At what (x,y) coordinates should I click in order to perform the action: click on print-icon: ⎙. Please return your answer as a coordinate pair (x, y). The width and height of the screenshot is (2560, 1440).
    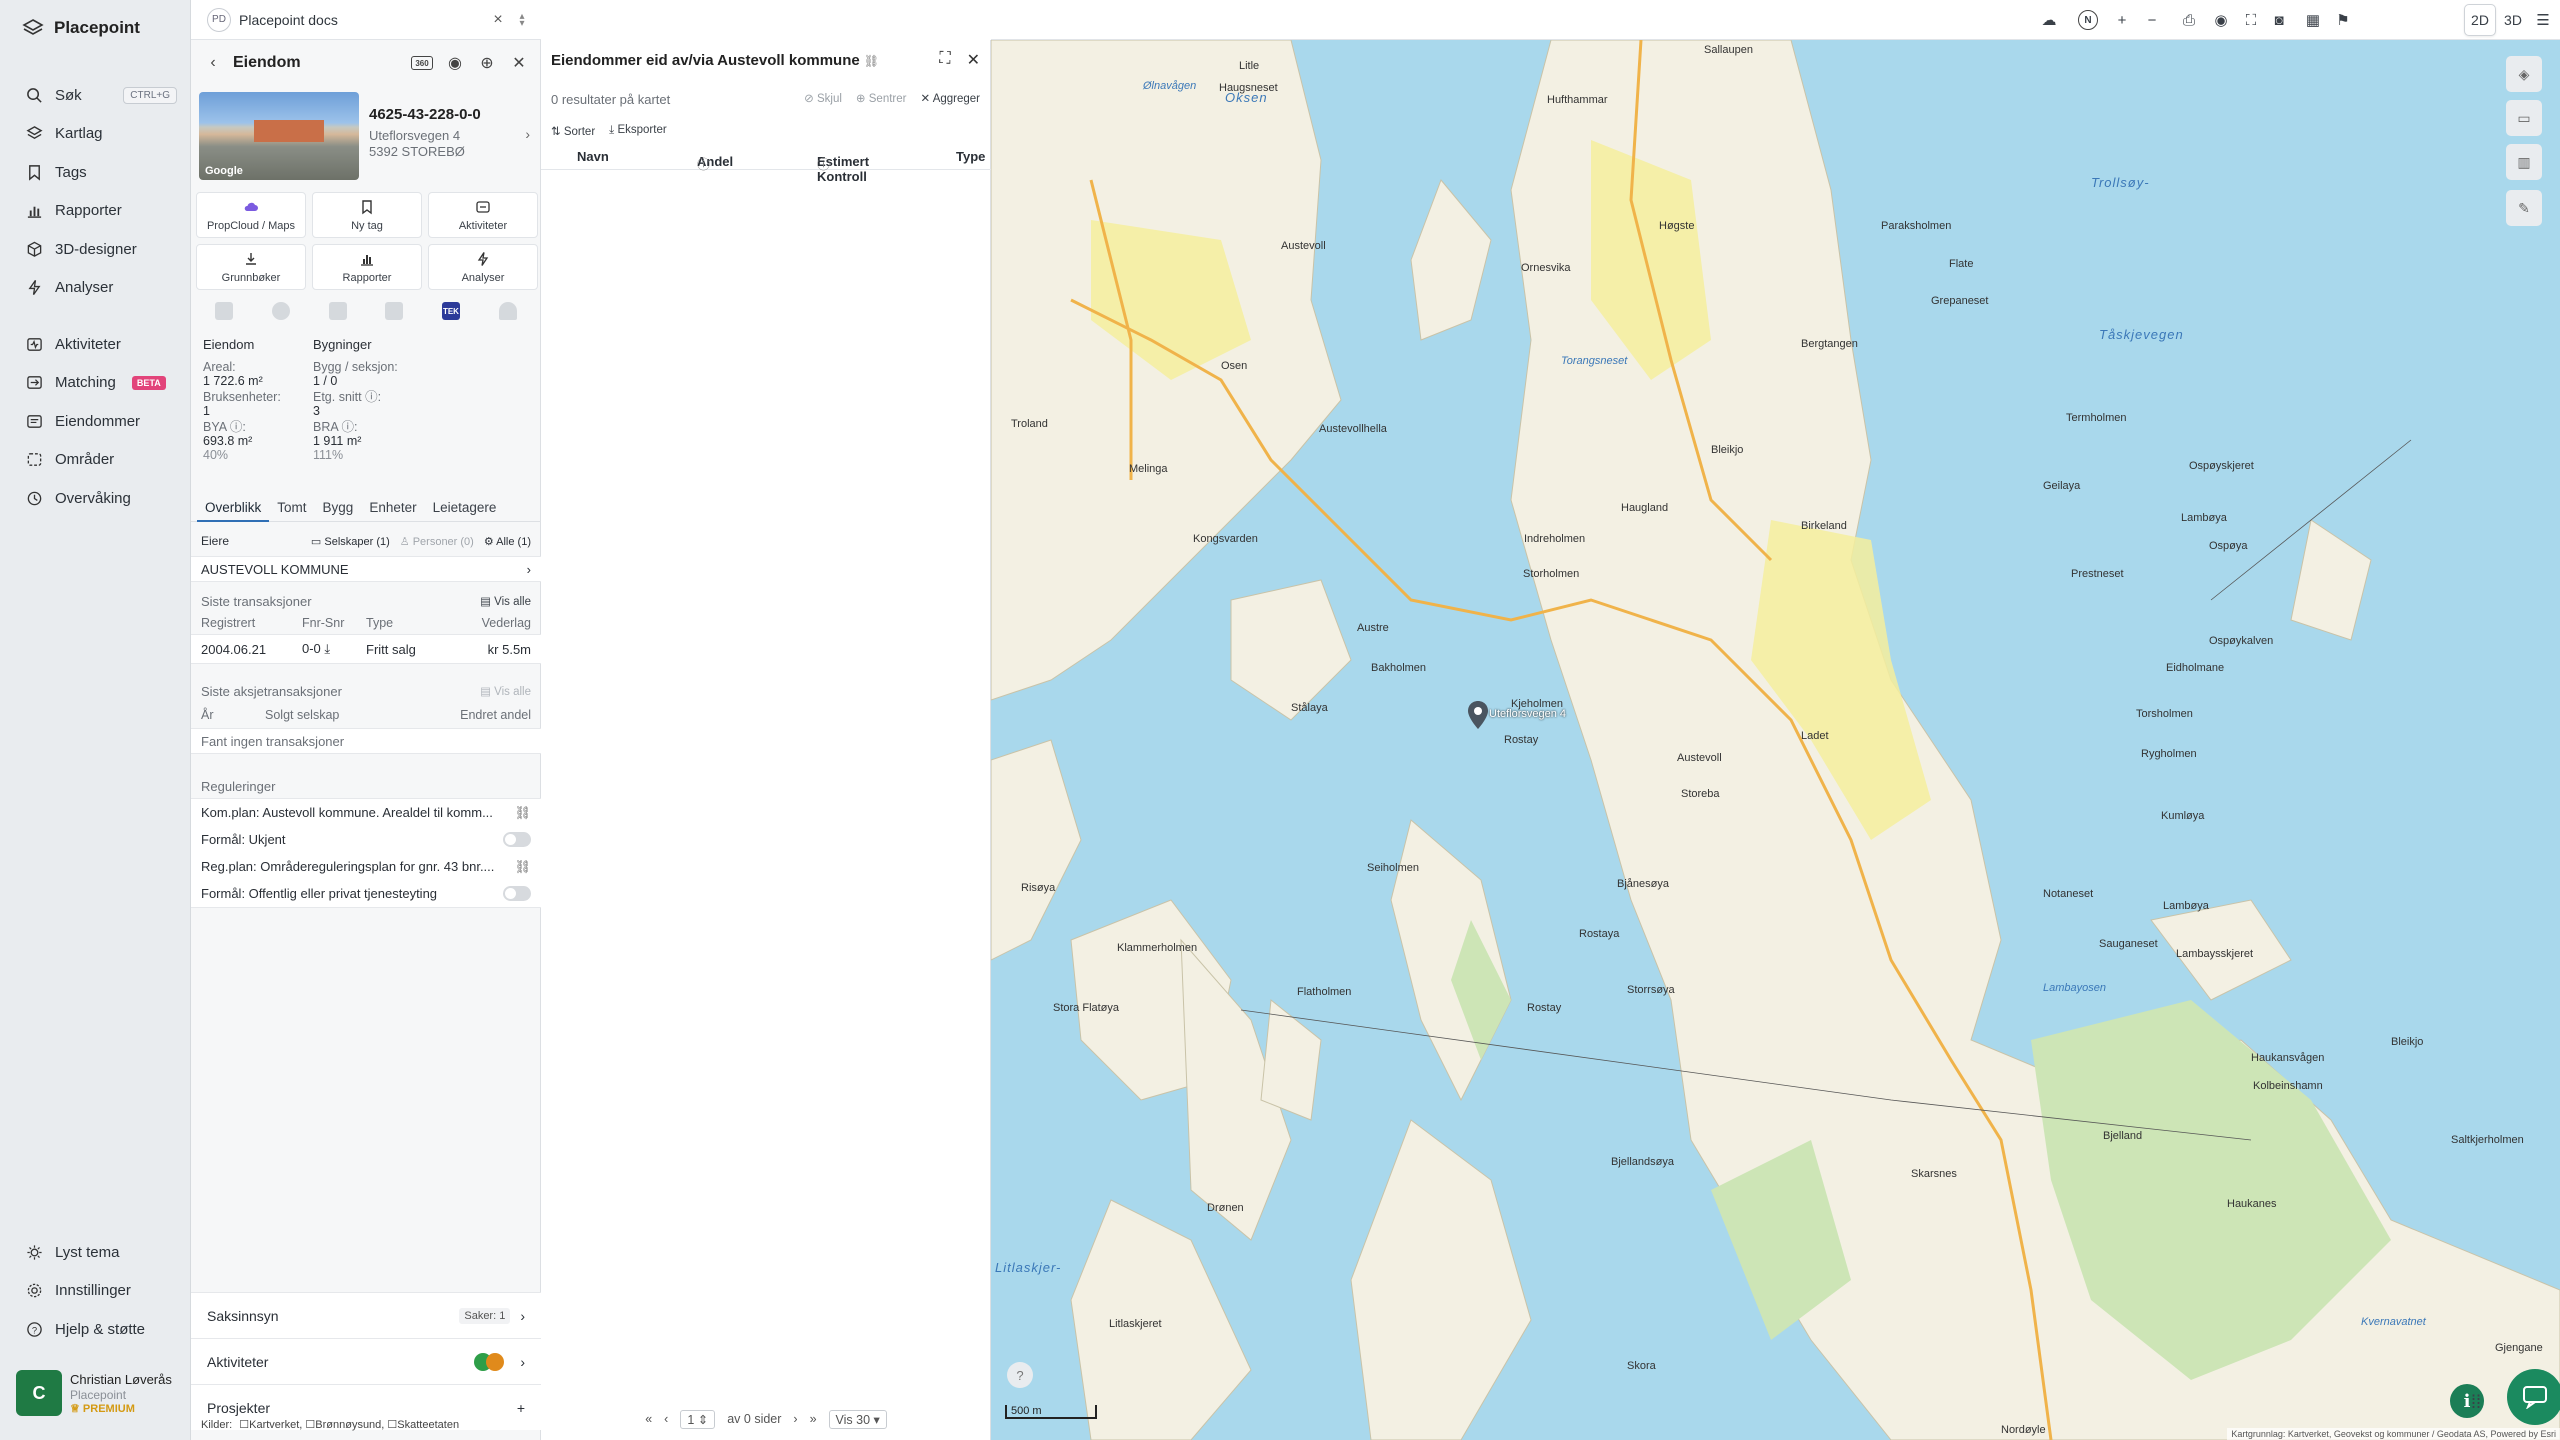
    Looking at the image, I should click on (2189, 20).